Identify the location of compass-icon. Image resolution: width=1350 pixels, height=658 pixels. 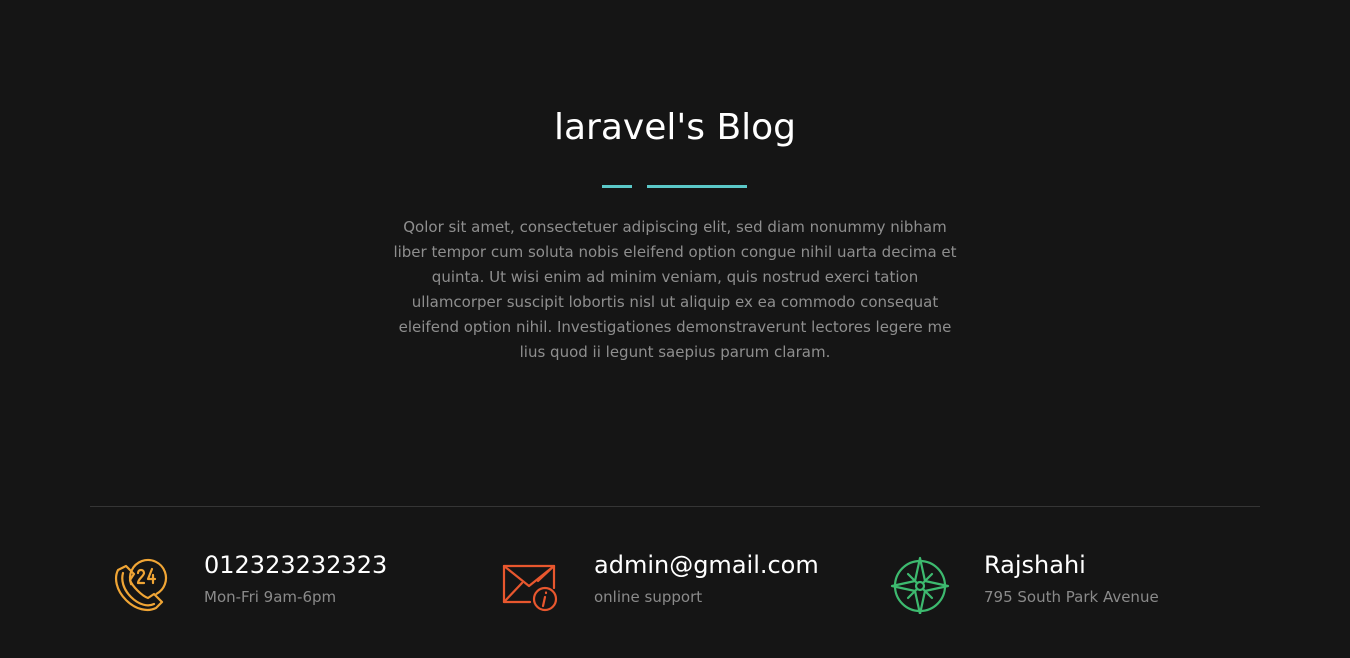
(920, 585).